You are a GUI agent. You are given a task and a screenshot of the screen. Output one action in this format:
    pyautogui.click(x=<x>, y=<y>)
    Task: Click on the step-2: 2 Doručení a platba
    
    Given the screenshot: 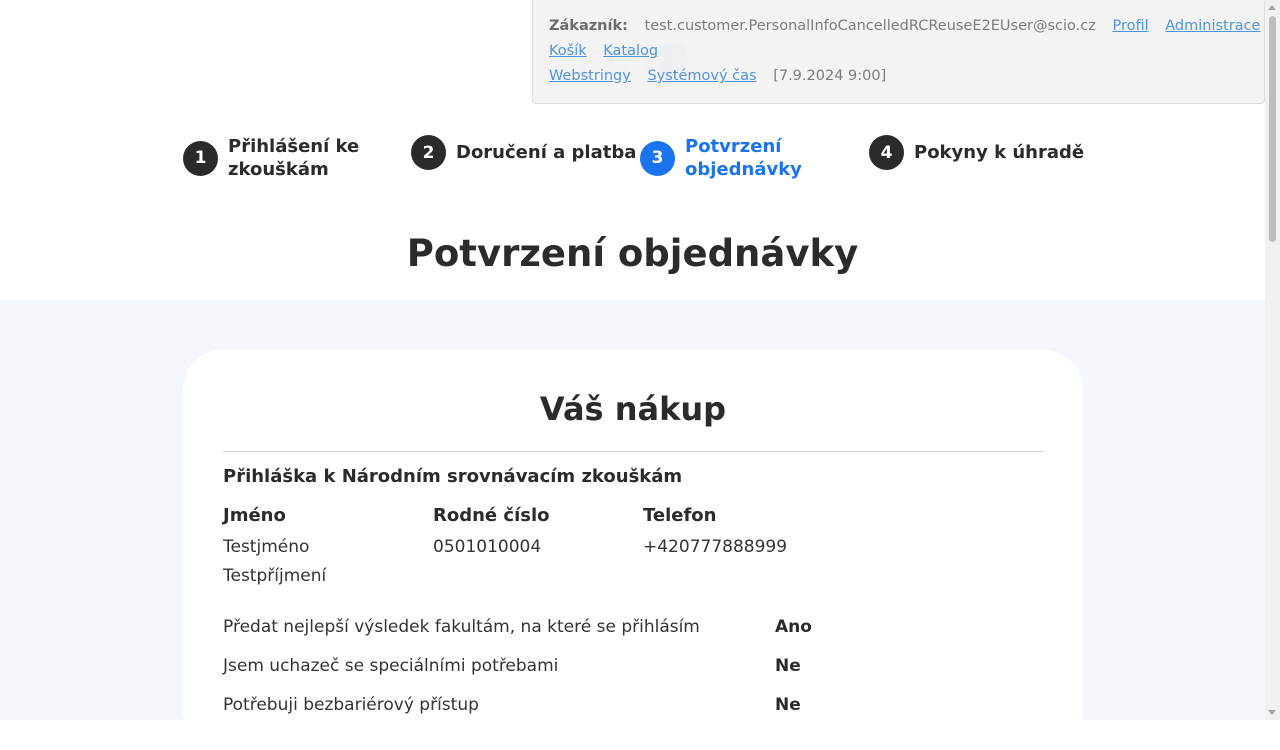 What is the action you would take?
    pyautogui.click(x=523, y=152)
    